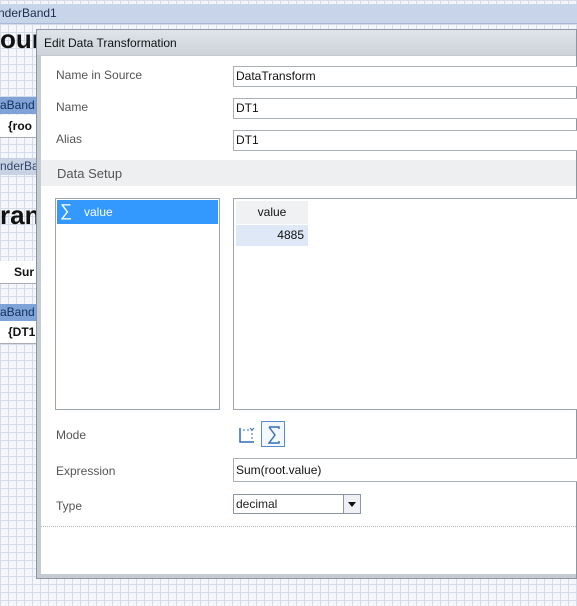 This screenshot has height=606, width=577. Describe the element at coordinates (98, 212) in the screenshot. I see `list-item-label: value` at that location.